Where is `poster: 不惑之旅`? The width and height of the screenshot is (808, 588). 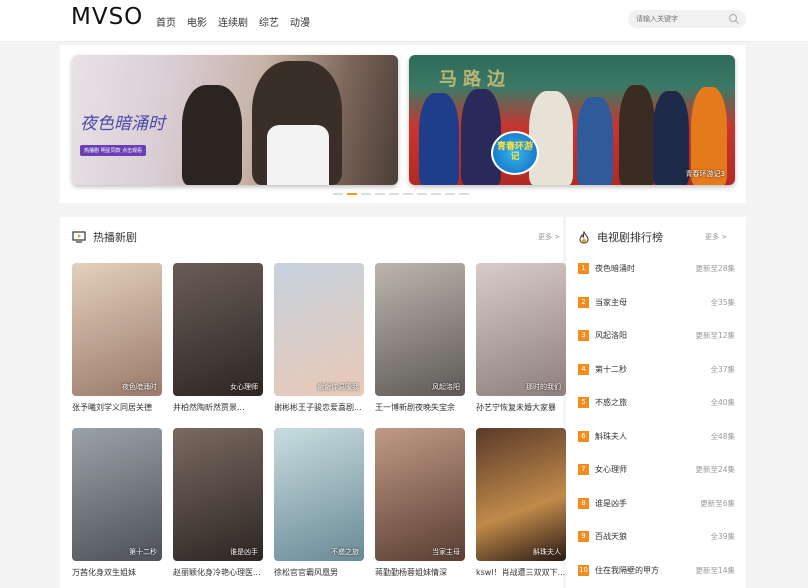
poster: 不惑之旅 is located at coordinates (319, 494).